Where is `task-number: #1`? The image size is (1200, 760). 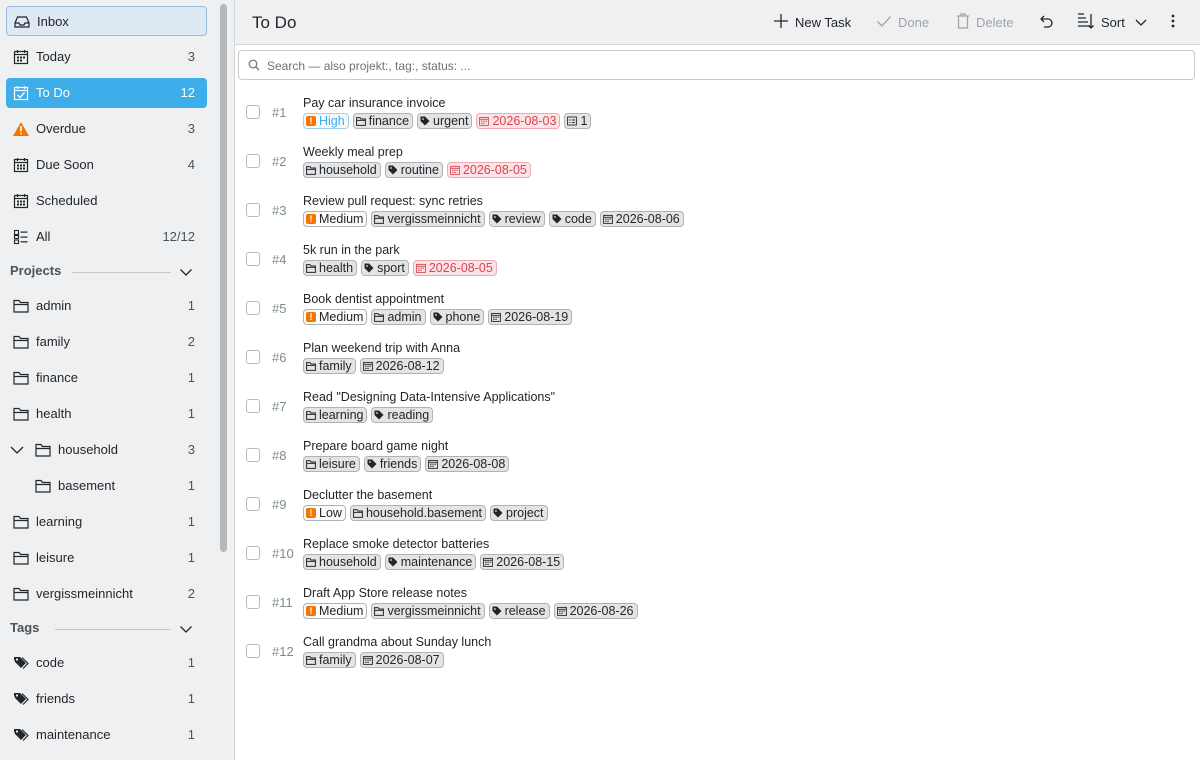
task-number: #1 is located at coordinates (279, 112).